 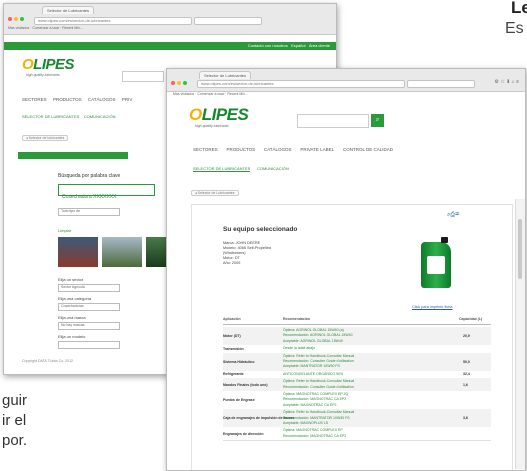 What do you see at coordinates (232, 336) in the screenshot?
I see `application-cell: Motor (DT)` at bounding box center [232, 336].